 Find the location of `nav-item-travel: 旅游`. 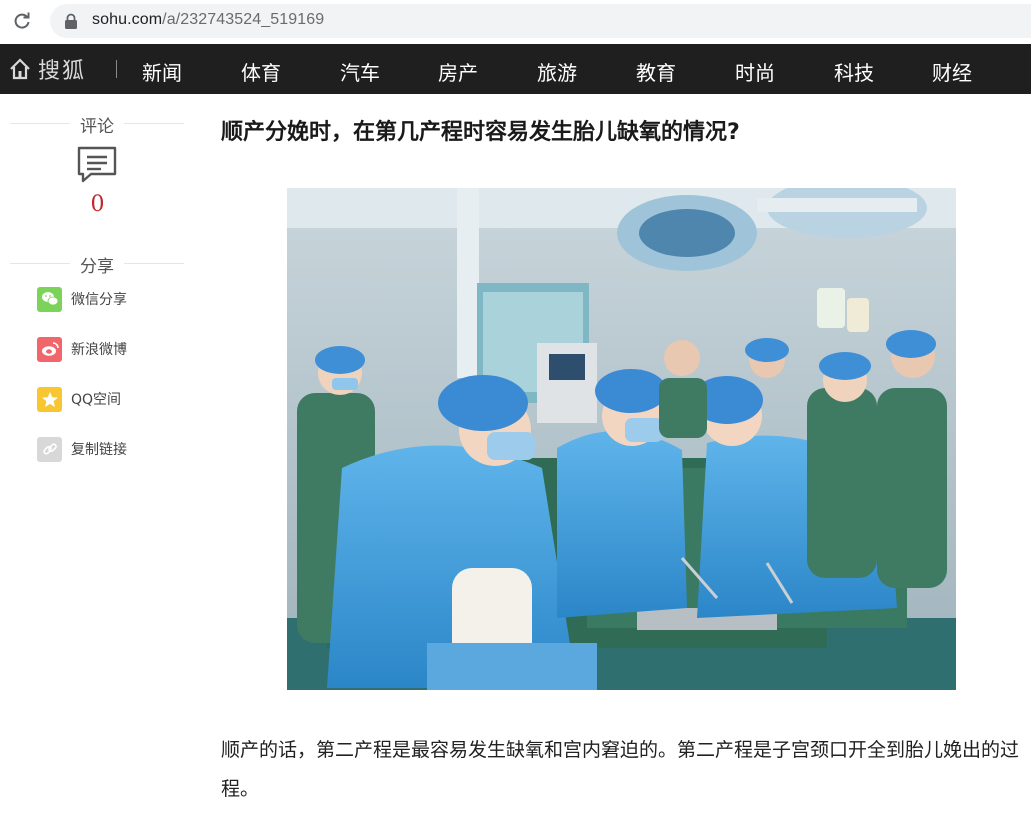

nav-item-travel: 旅游 is located at coordinates (557, 71).